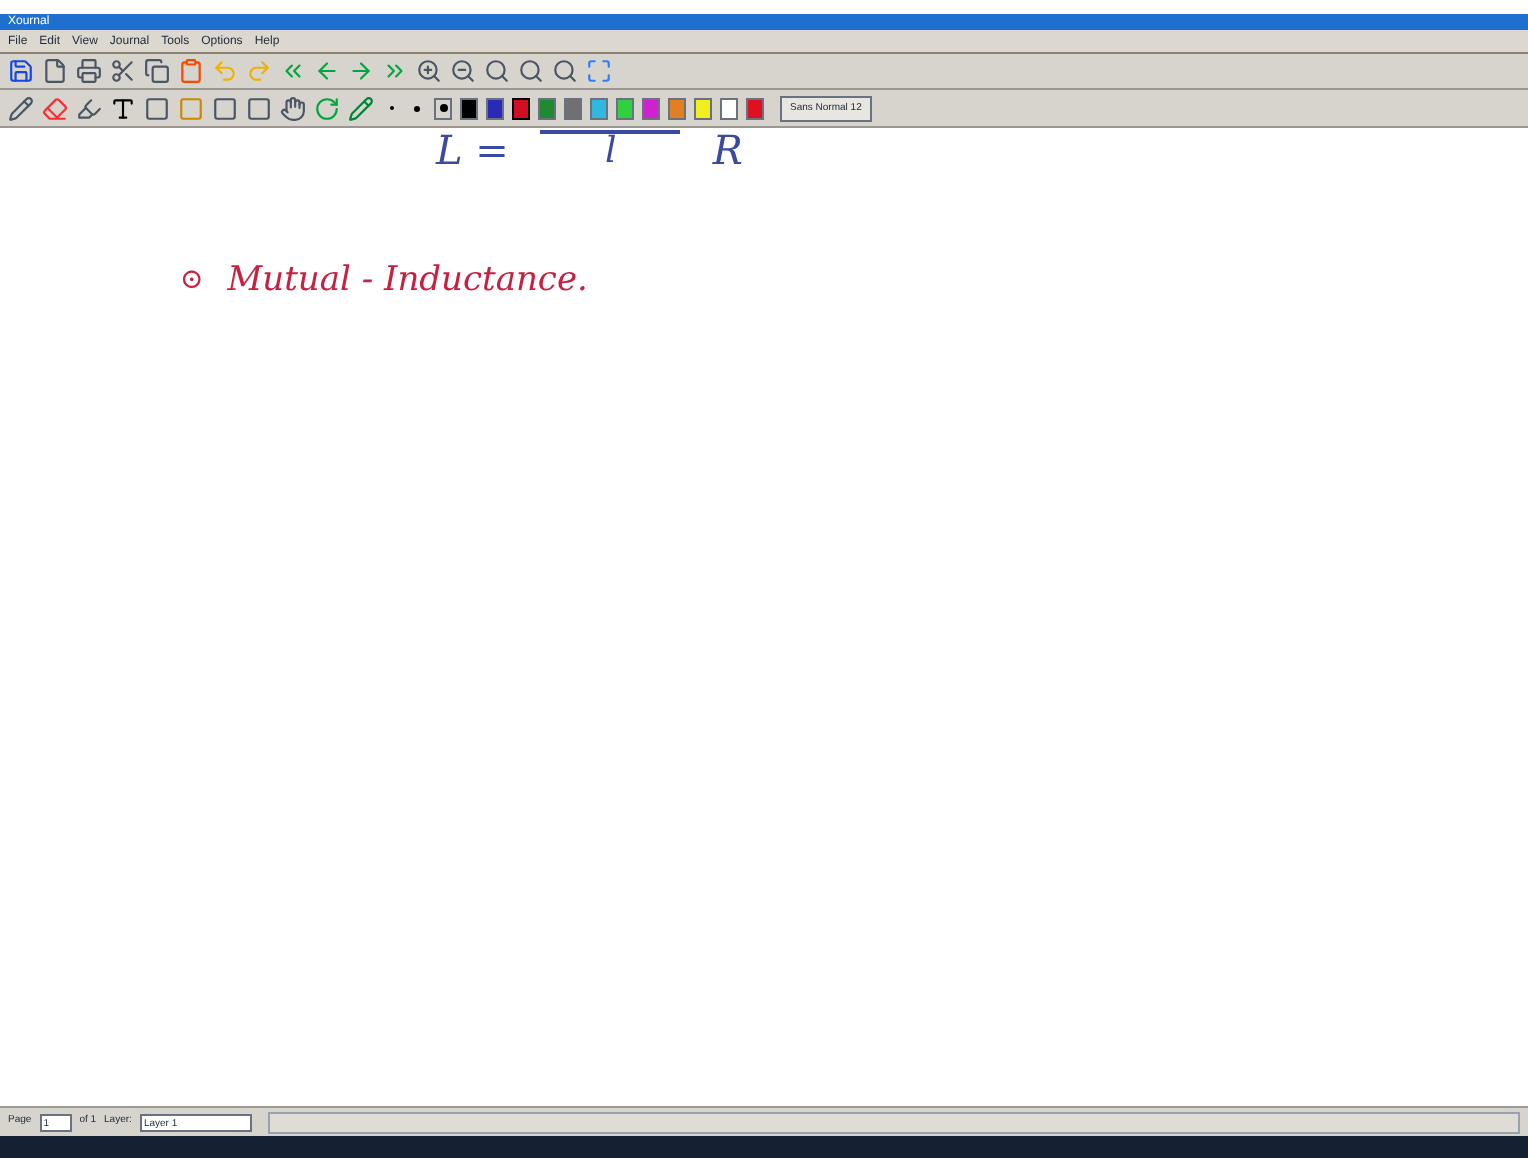 Image resolution: width=1528 pixels, height=1158 pixels. What do you see at coordinates (157, 71) in the screenshot?
I see `copy-icon` at bounding box center [157, 71].